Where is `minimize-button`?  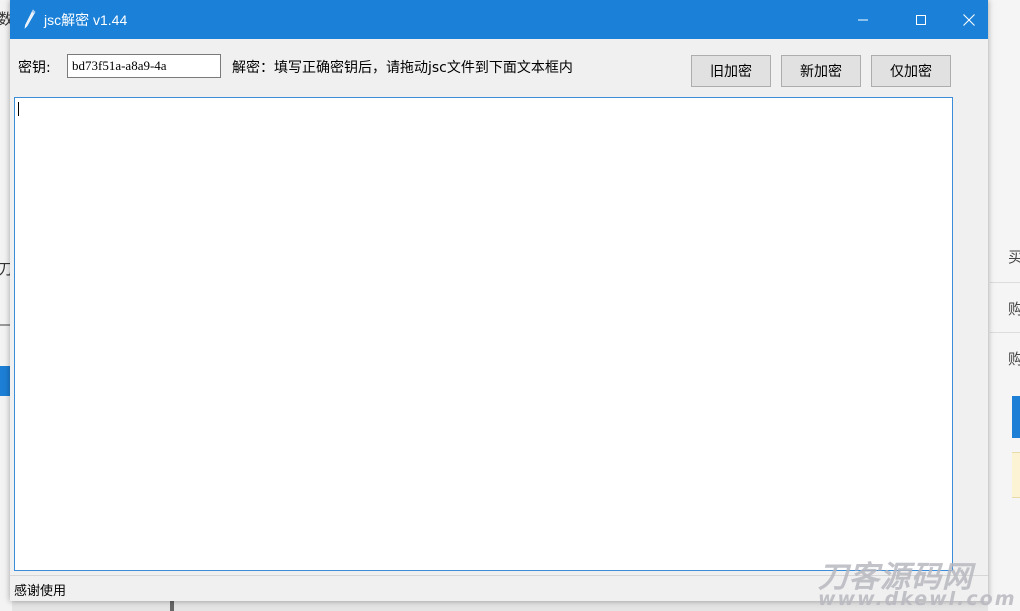 minimize-button is located at coordinates (863, 19).